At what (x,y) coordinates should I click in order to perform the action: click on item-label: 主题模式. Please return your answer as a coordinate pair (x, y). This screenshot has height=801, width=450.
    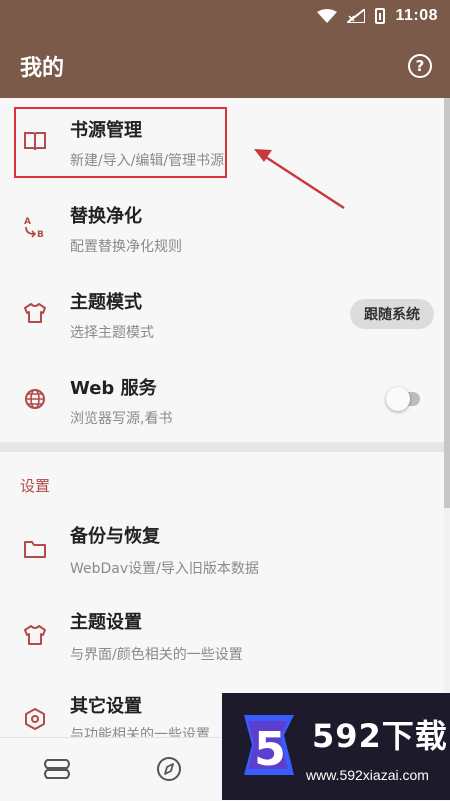
    Looking at the image, I should click on (106, 302).